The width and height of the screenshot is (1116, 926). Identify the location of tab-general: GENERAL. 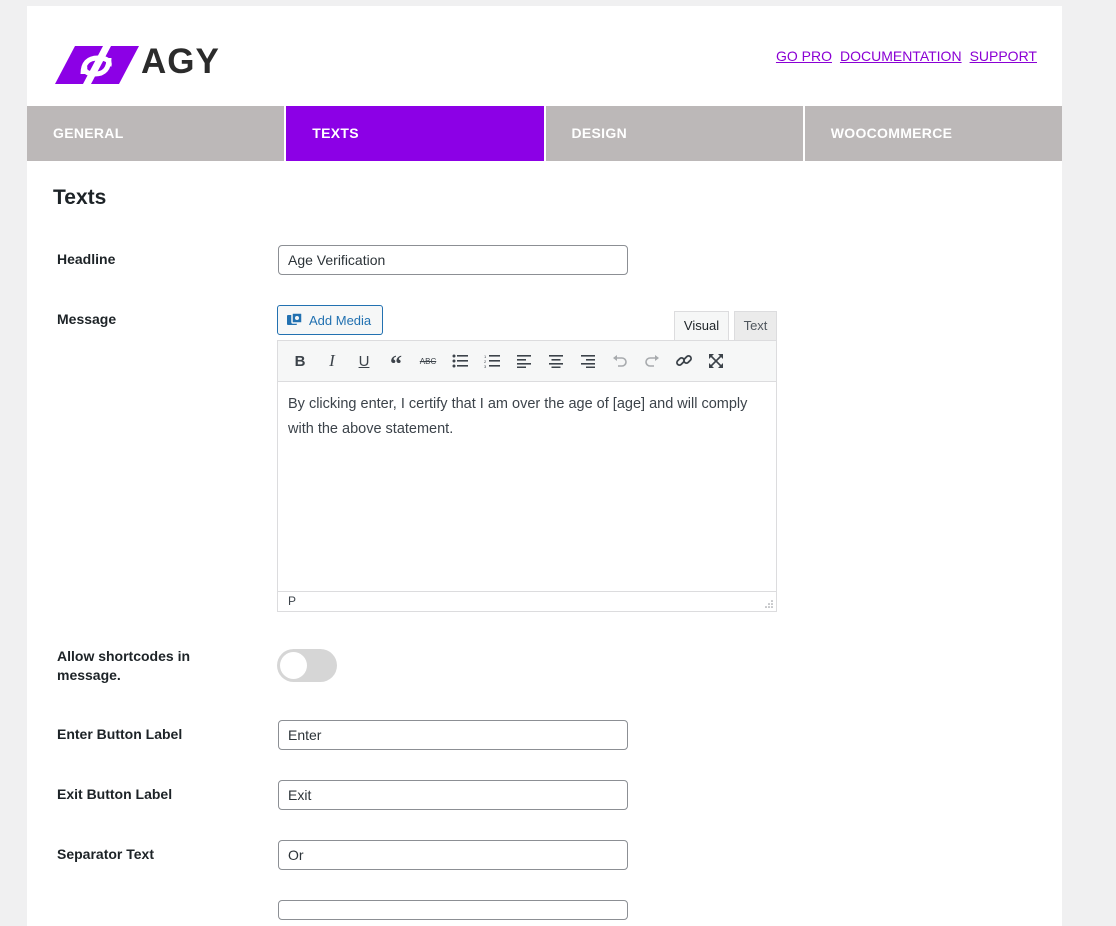
(157, 133).